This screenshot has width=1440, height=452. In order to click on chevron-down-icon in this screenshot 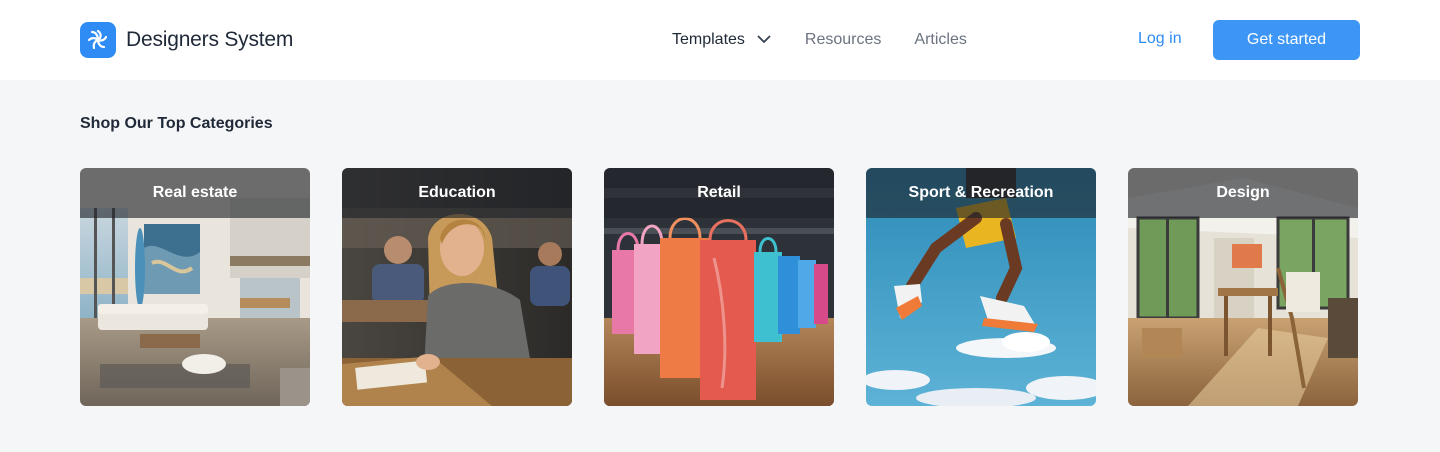, I will do `click(764, 40)`.